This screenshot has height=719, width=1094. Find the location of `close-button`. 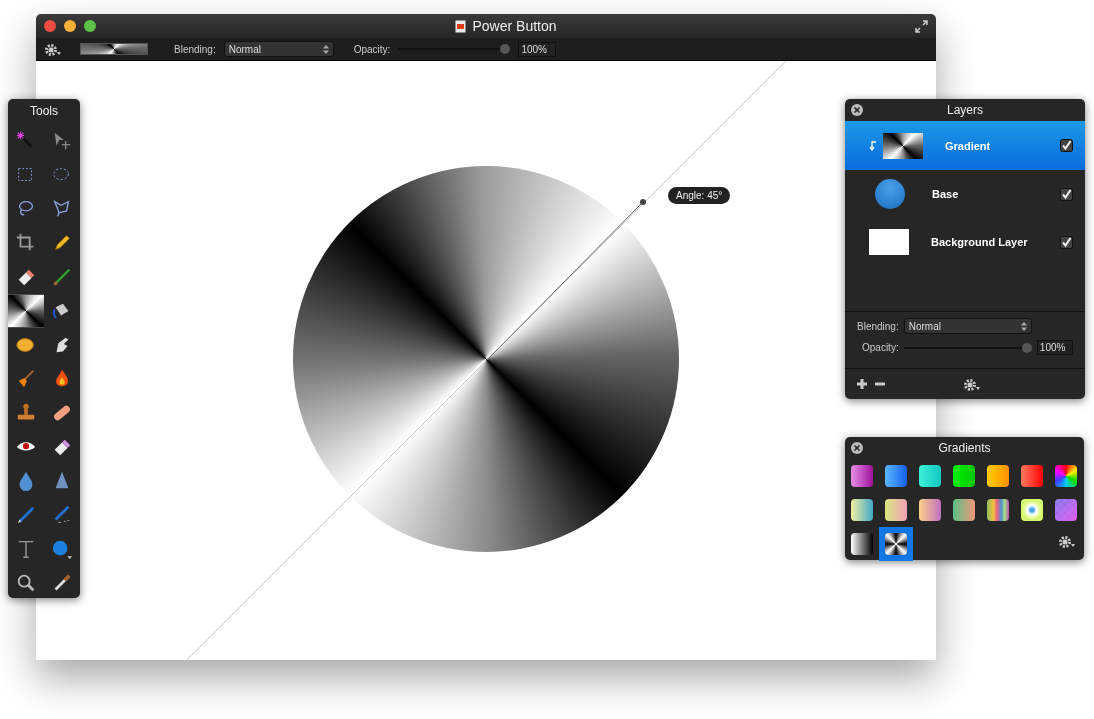

close-button is located at coordinates (50, 26).